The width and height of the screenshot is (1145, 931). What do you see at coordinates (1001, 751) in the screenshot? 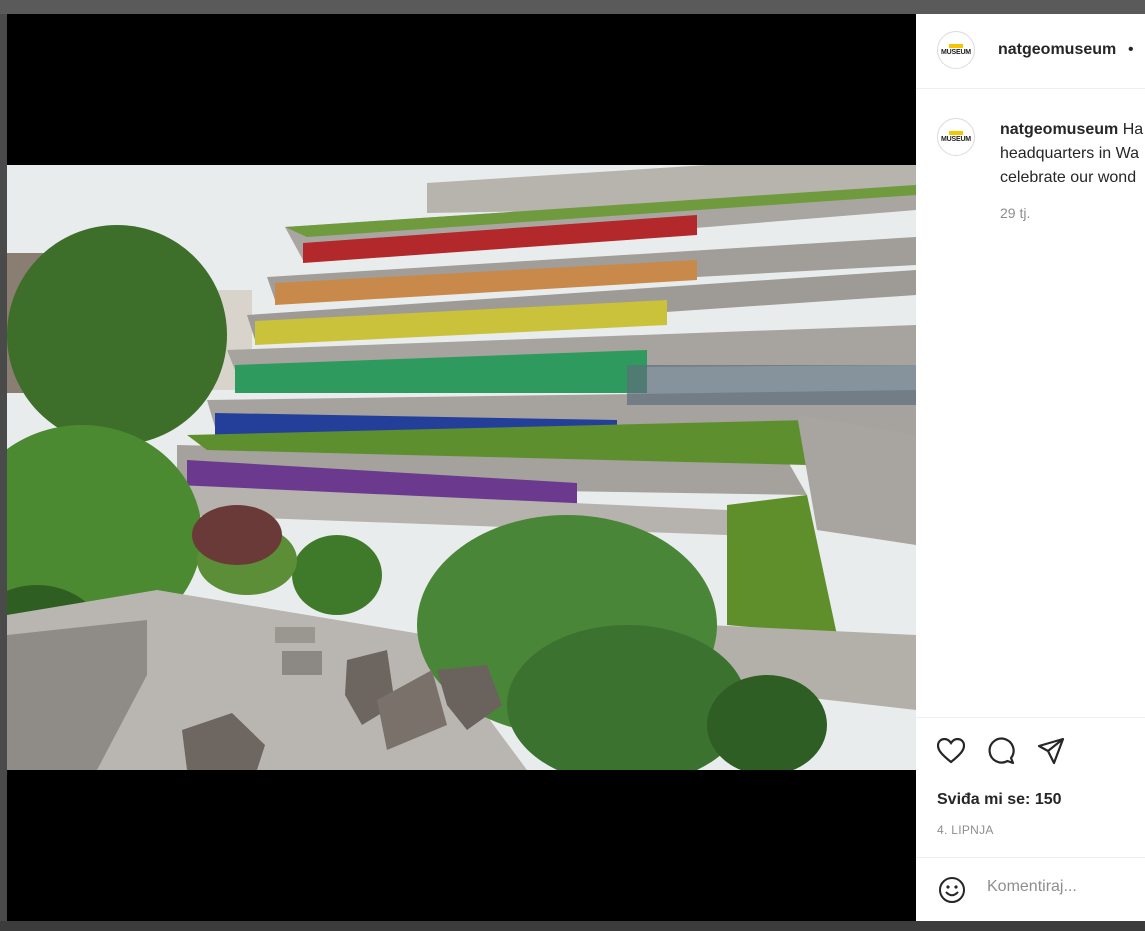
I see `comment-icon` at bounding box center [1001, 751].